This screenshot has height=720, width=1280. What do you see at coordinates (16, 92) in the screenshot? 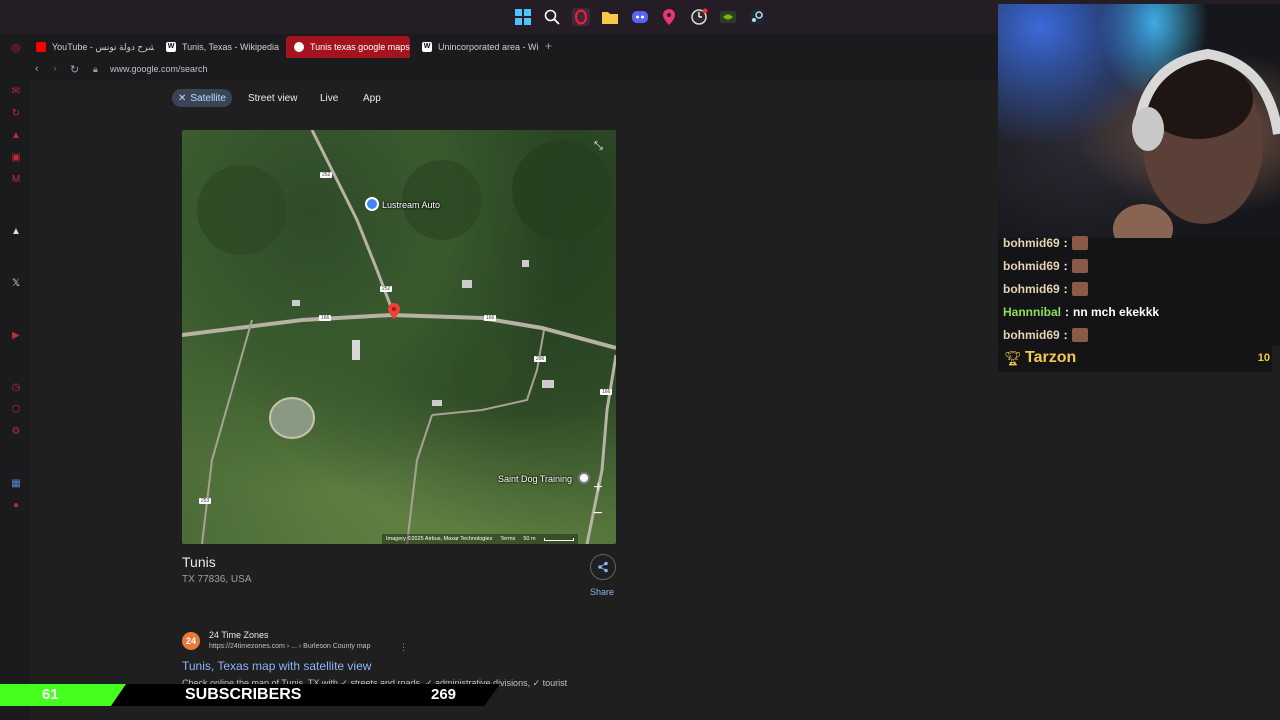
I see `messenger-icon: ✉` at bounding box center [16, 92].